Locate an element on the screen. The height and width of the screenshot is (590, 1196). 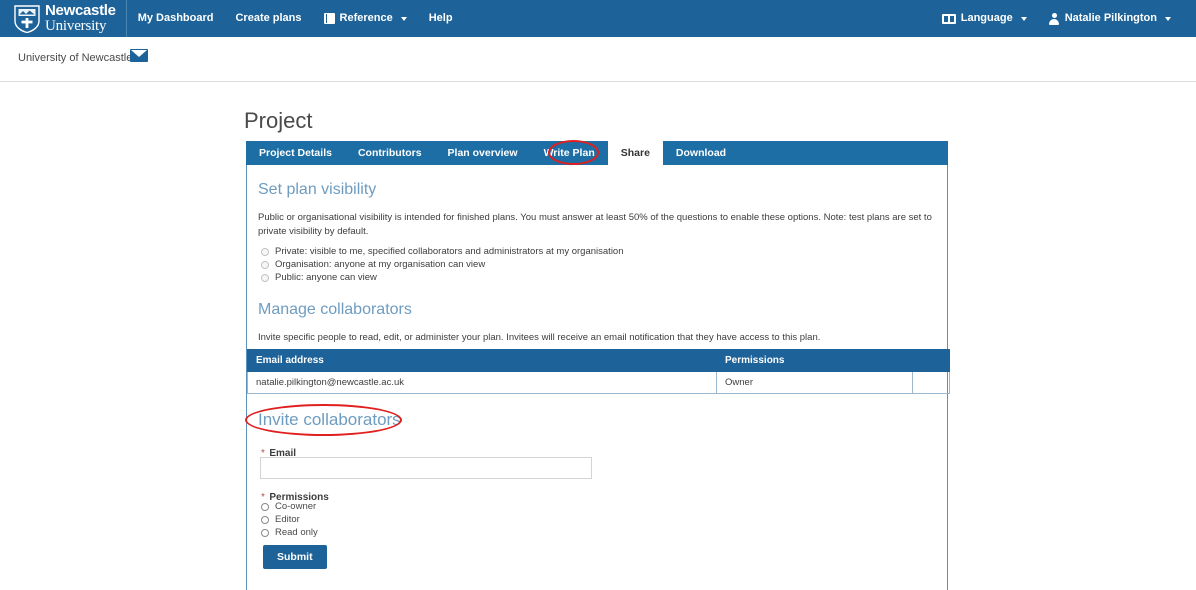
tab-label: Download is located at coordinates (701, 153).